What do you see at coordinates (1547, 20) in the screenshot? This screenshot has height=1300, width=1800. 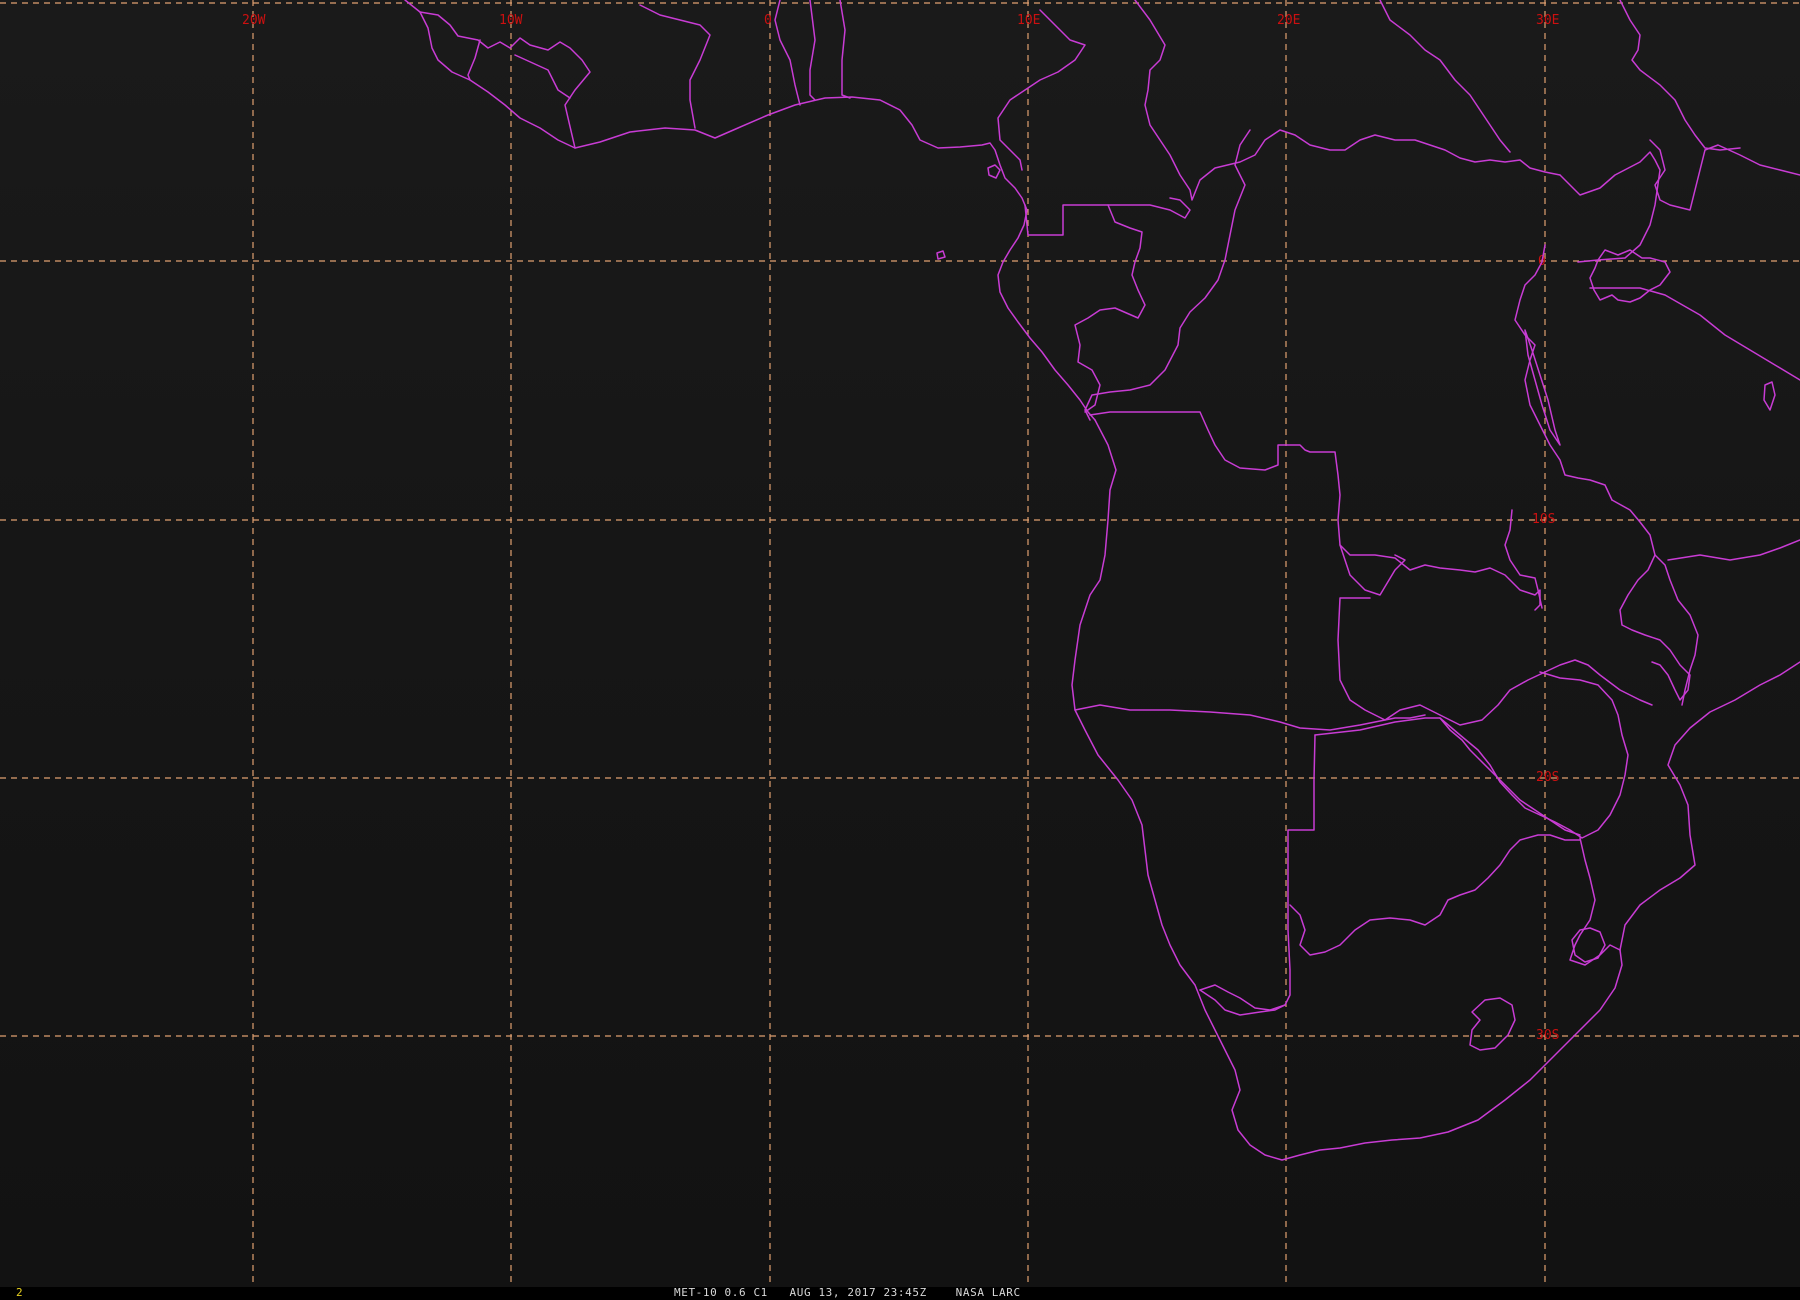 I see `lon-label-30e: 30E` at bounding box center [1547, 20].